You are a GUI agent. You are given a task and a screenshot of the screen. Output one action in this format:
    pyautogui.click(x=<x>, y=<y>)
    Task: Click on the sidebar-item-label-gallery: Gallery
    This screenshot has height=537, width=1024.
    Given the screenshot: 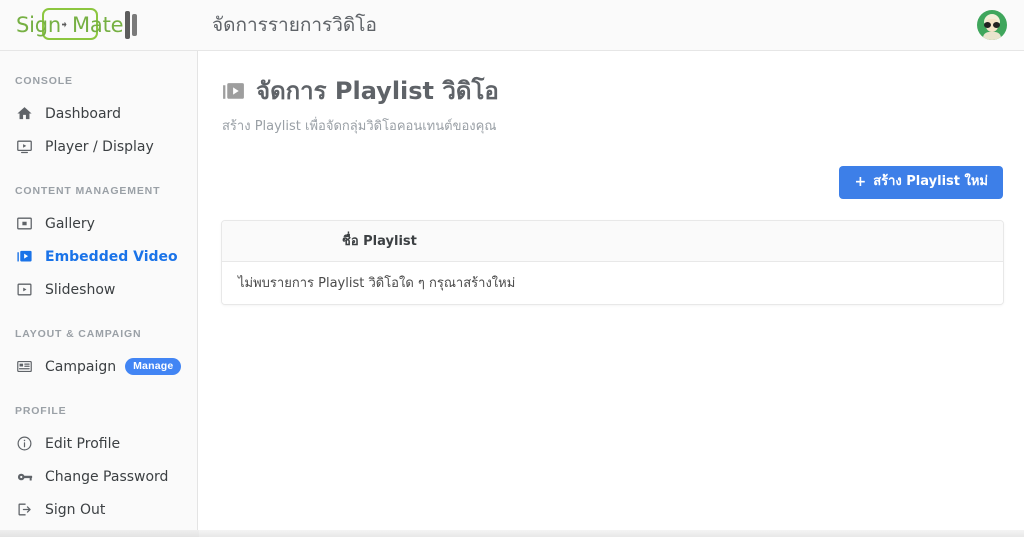 What is the action you would take?
    pyautogui.click(x=70, y=223)
    